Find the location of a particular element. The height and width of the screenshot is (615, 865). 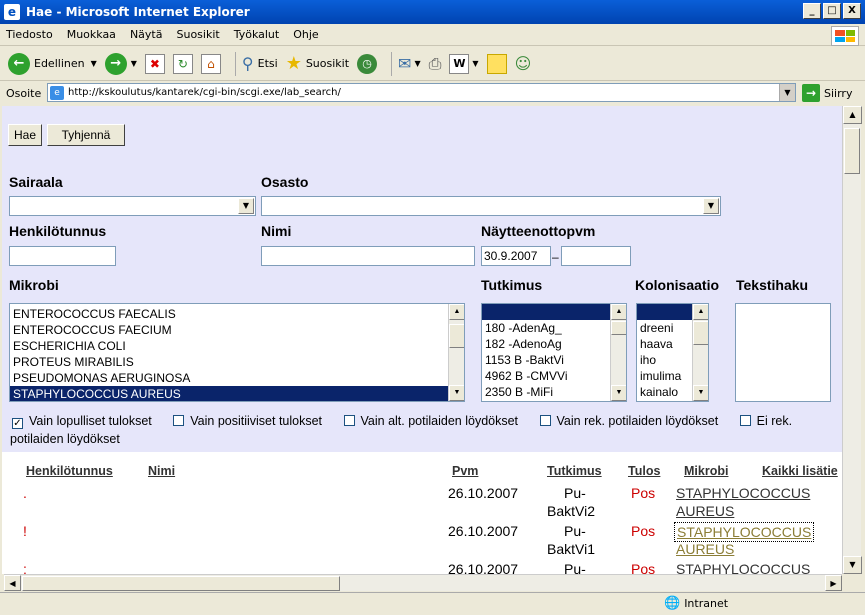

list-item: ESCHERICHIA COLI is located at coordinates (237, 346).